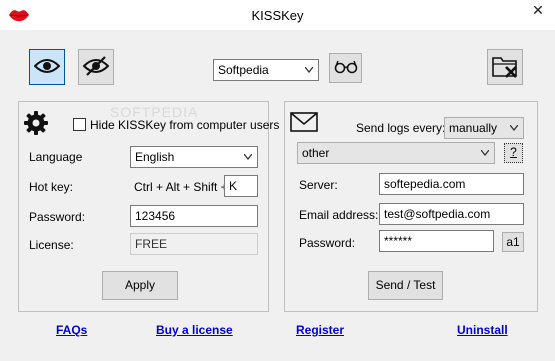 This screenshot has width=555, height=361. What do you see at coordinates (181, 187) in the screenshot?
I see `hotkey-modifiers: Ctrl + Alt + Shift +` at bounding box center [181, 187].